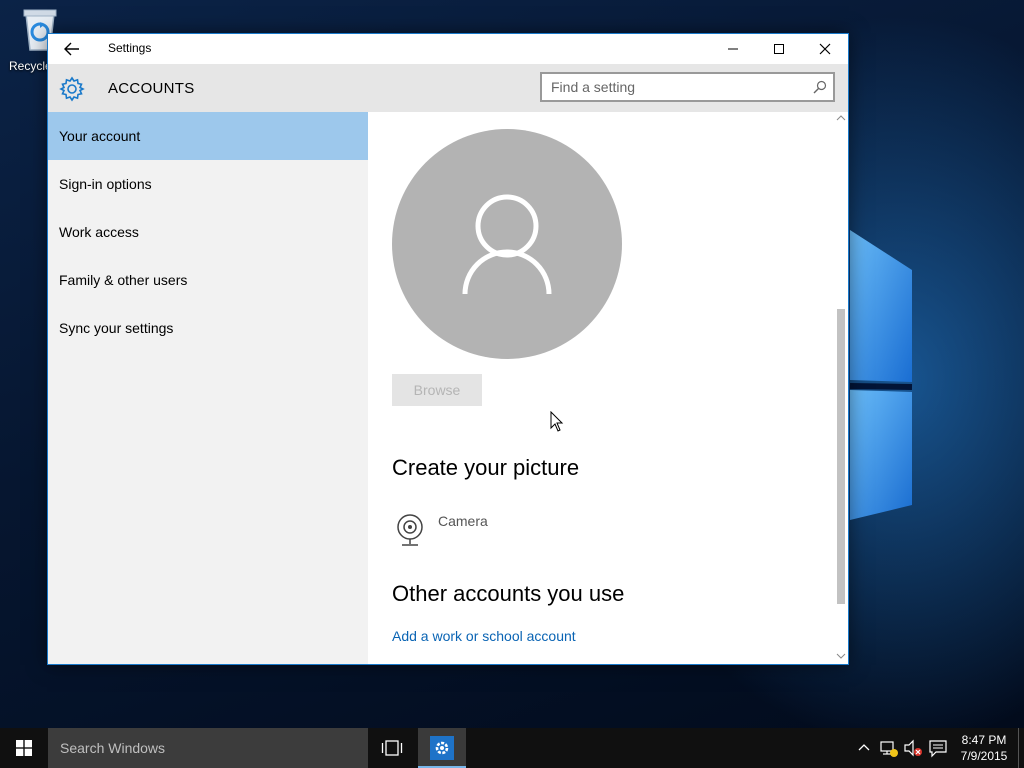 The width and height of the screenshot is (1024, 768). I want to click on search-box, so click(687, 87).